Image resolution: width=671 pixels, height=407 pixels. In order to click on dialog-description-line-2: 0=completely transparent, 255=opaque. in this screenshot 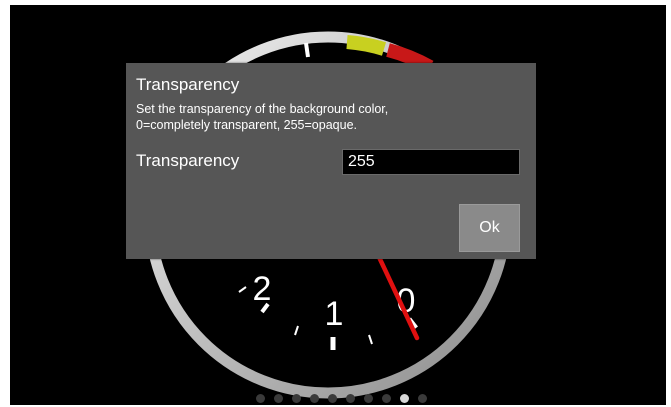, I will do `click(246, 125)`.